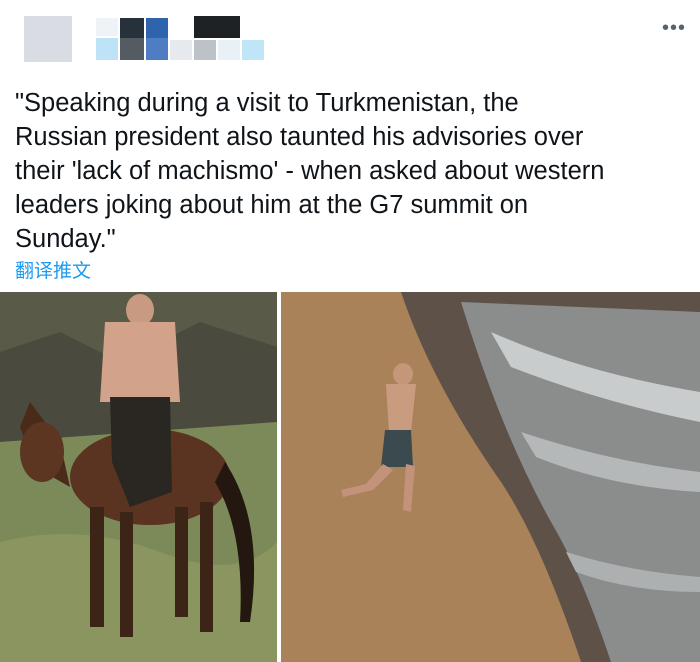  I want to click on tweet-header: •••, so click(350, 40).